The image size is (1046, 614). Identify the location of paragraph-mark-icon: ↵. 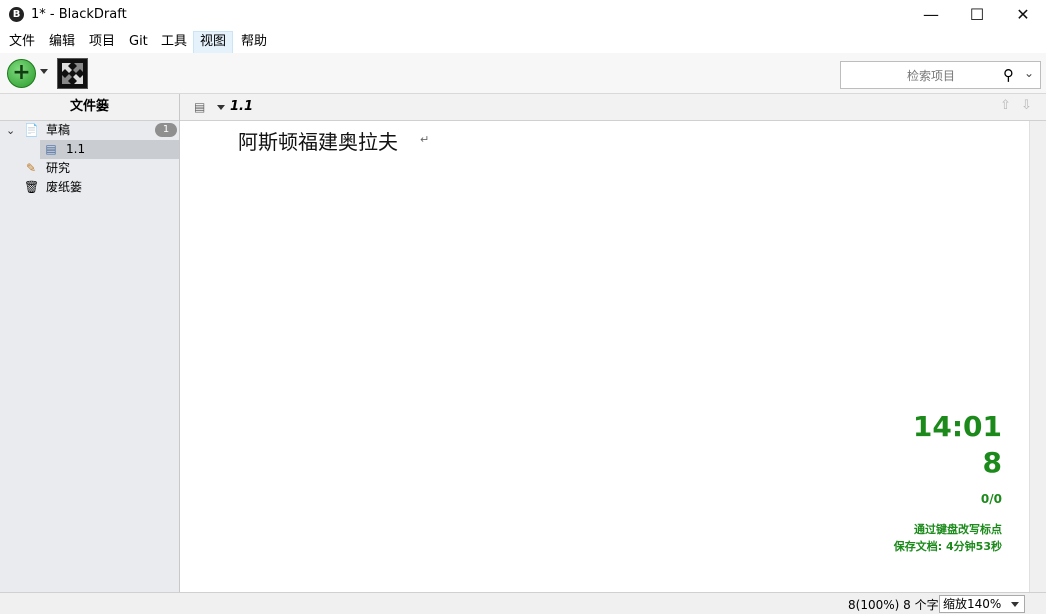
(425, 139).